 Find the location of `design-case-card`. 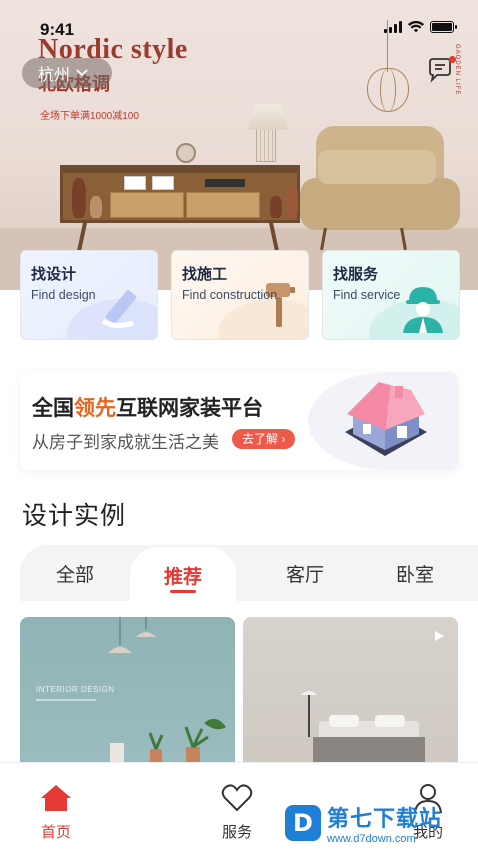

design-case-card is located at coordinates (350, 689).